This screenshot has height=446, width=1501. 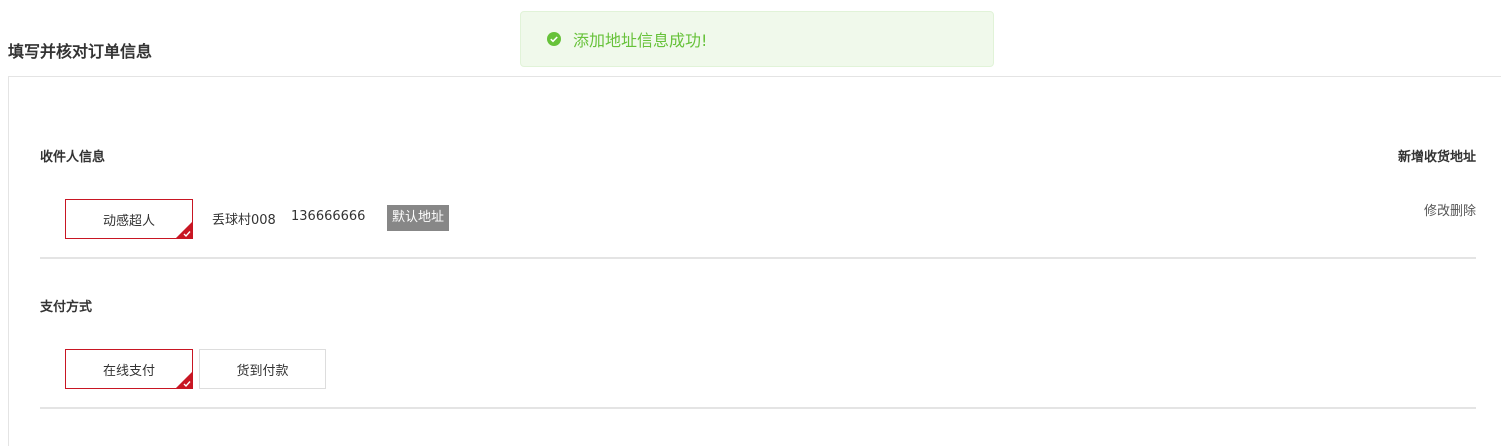 I want to click on payment-option-cod: 货到付款, so click(x=262, y=369).